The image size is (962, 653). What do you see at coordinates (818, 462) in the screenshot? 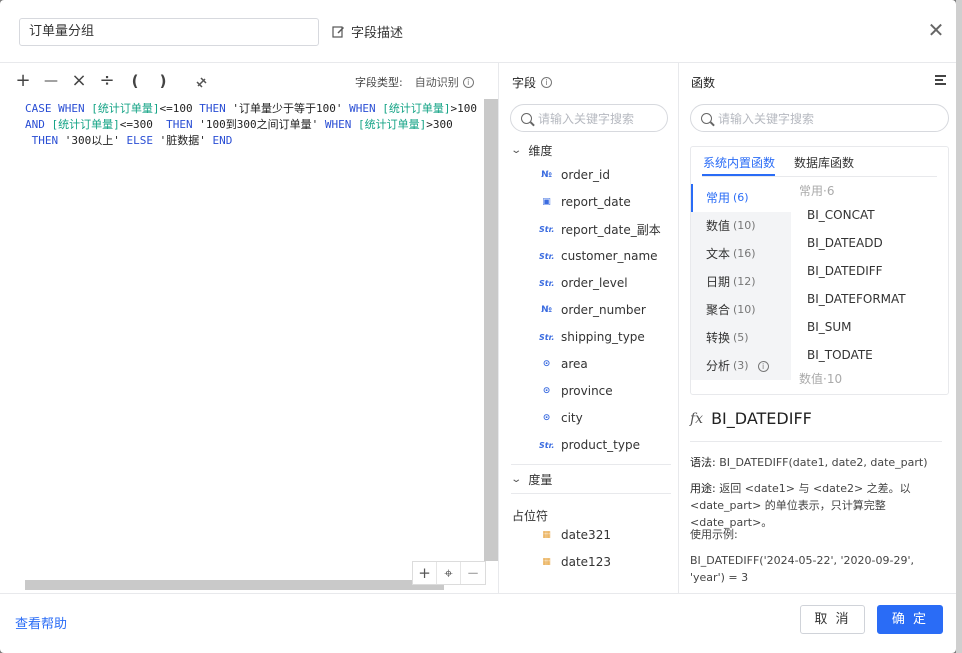
I see `function-syntax: 语法: BI_DATEDIFF(date1, date2, date_part)` at bounding box center [818, 462].